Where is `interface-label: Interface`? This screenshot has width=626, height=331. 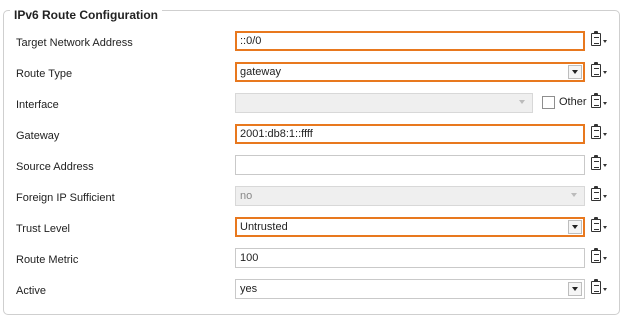
interface-label: Interface is located at coordinates (37, 105).